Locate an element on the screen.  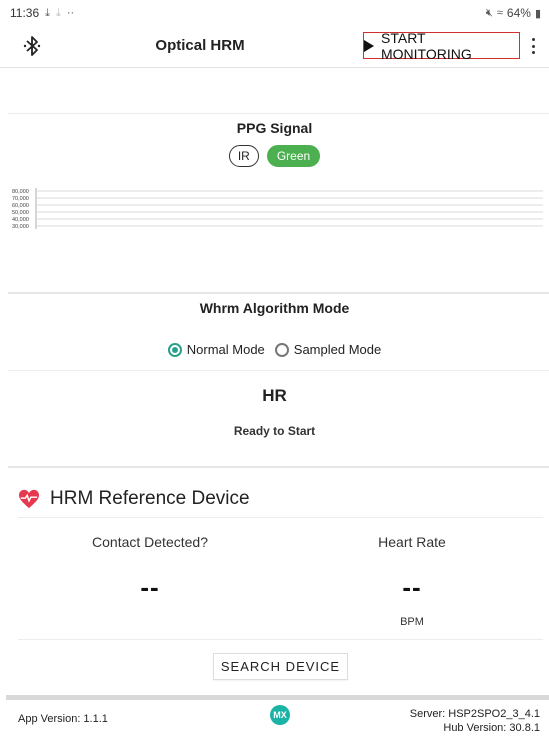
bottom-separator is located at coordinates (277, 697).